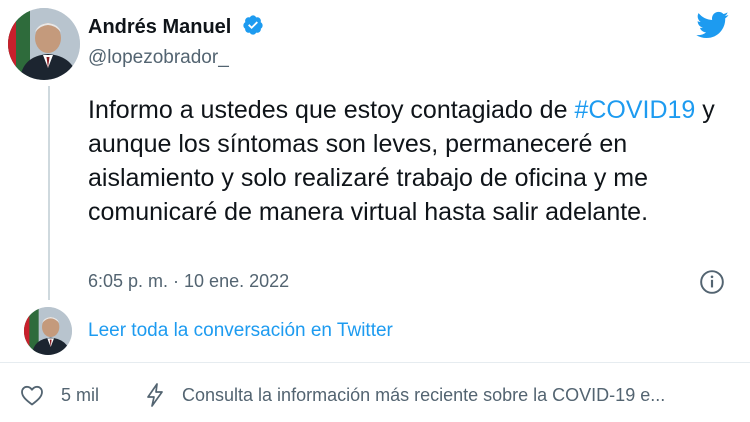 The height and width of the screenshot is (422, 750). What do you see at coordinates (158, 58) in the screenshot?
I see `author-handle: @lopezobrador_` at bounding box center [158, 58].